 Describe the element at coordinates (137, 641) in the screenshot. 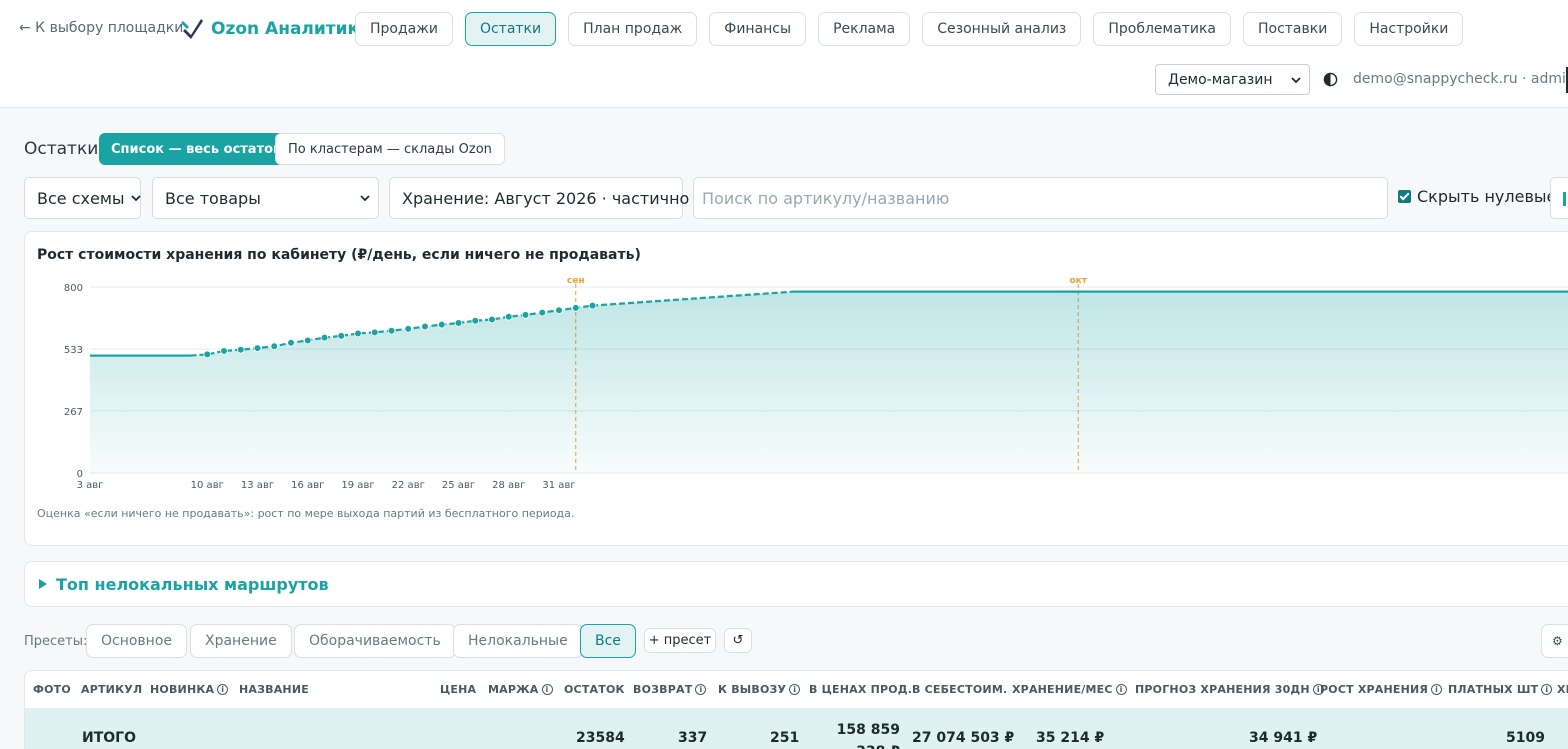

I see `preset-main: Основное` at that location.